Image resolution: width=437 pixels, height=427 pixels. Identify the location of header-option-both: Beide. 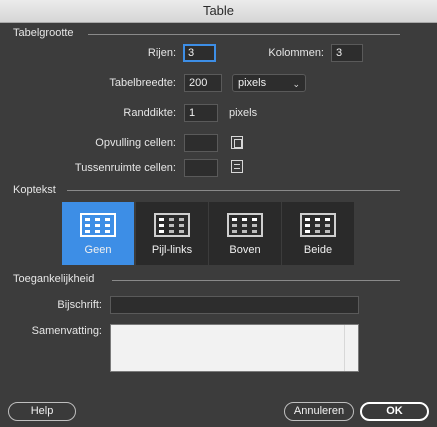
(318, 233).